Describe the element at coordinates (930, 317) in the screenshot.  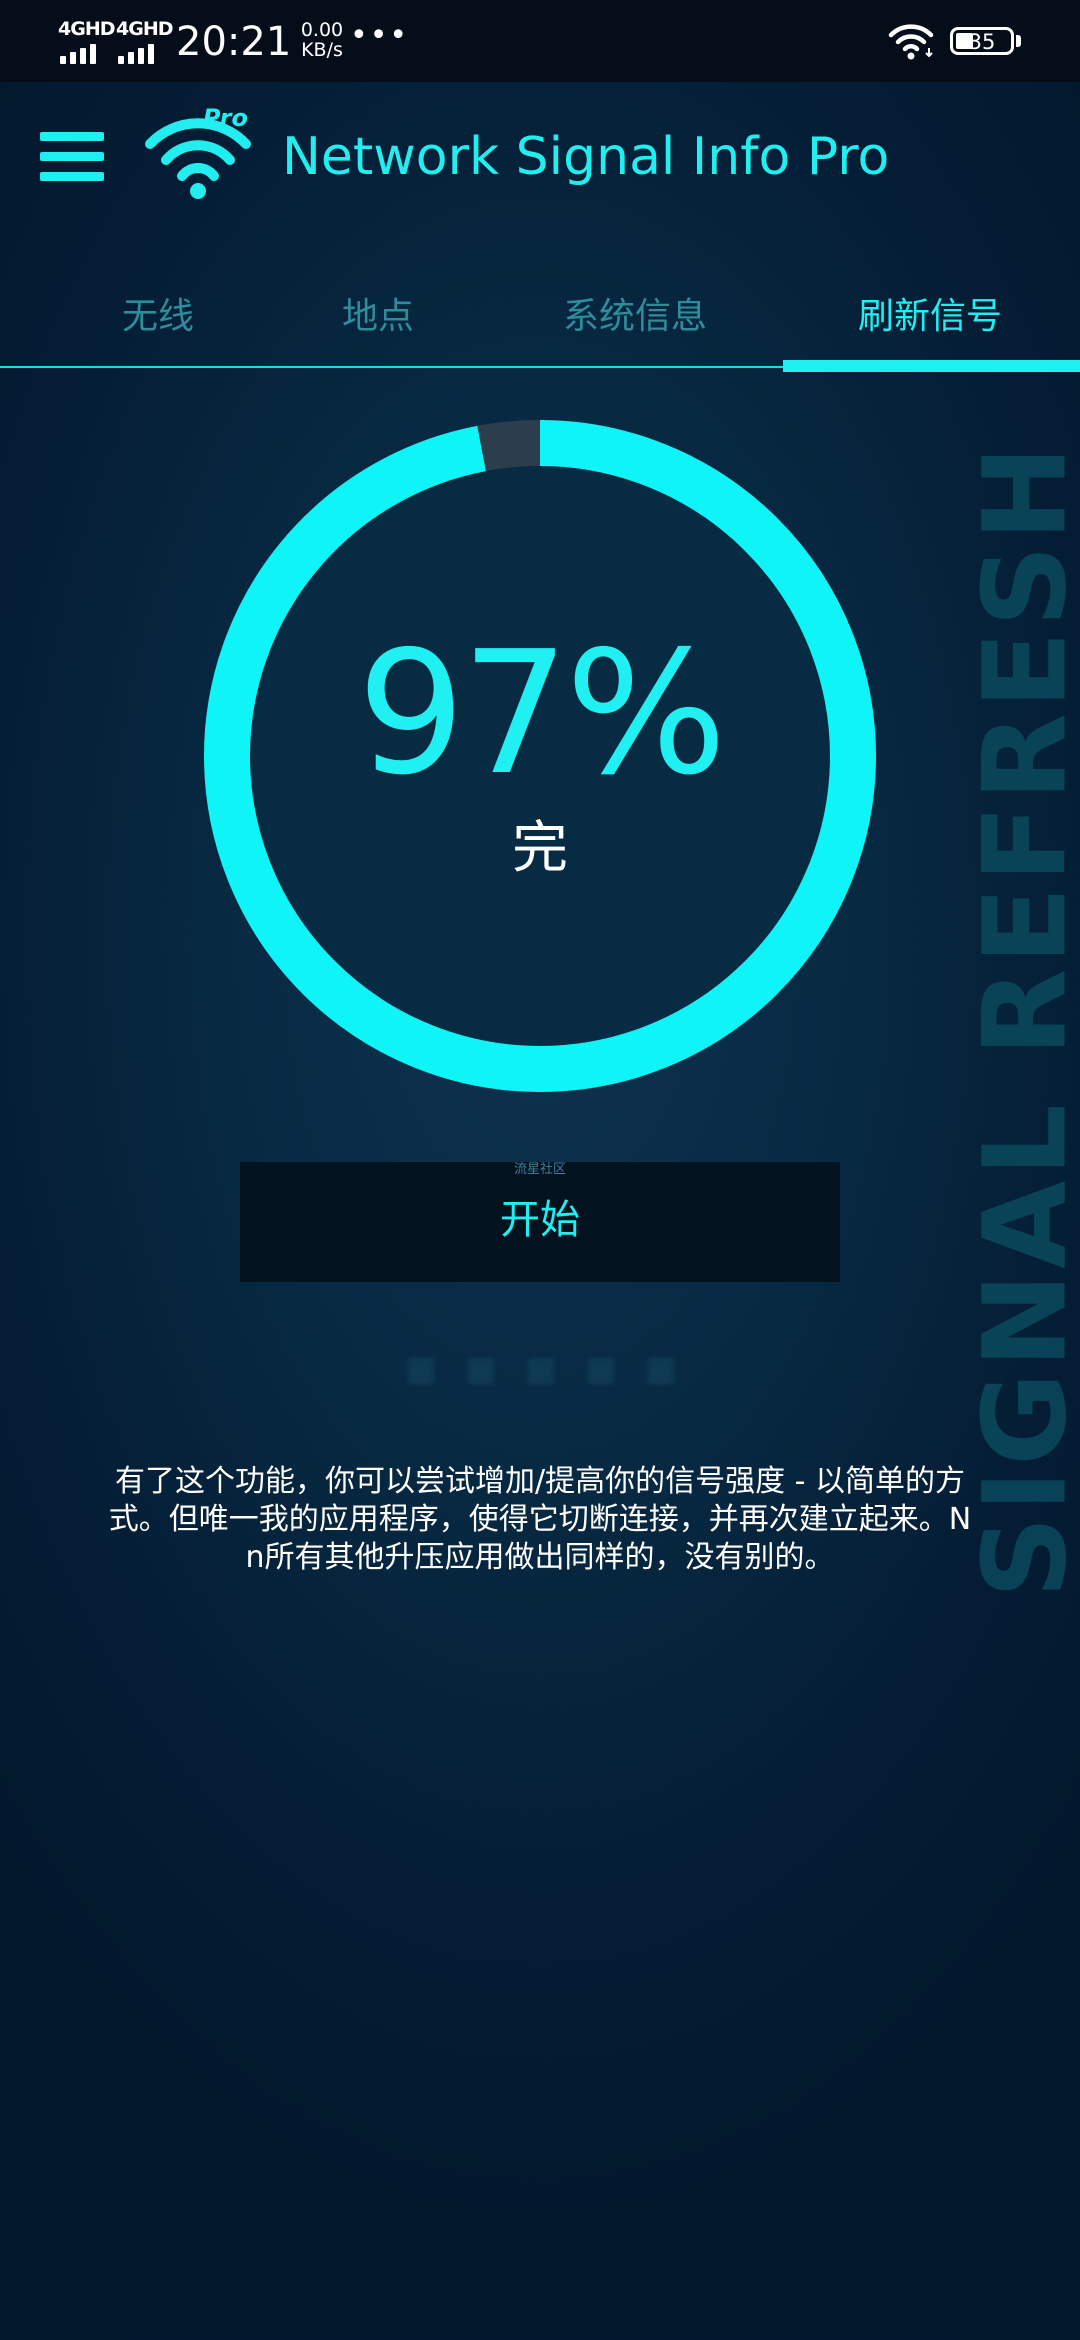
I see `tab-refresh-signal: 刷新信号` at that location.